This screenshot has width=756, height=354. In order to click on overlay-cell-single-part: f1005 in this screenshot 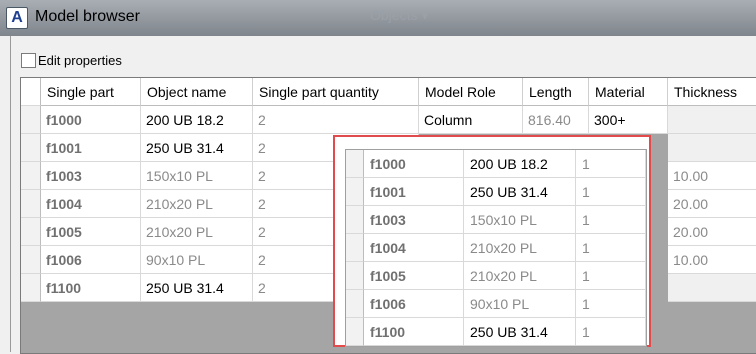, I will do `click(414, 276)`.